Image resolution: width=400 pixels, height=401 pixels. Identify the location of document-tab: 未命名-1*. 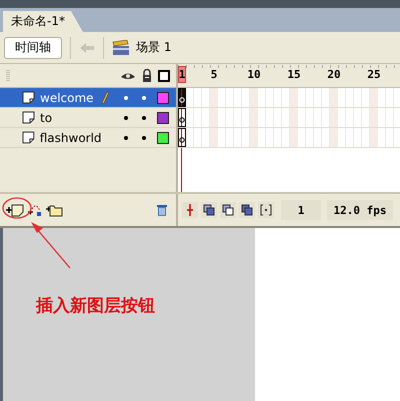
(43, 21).